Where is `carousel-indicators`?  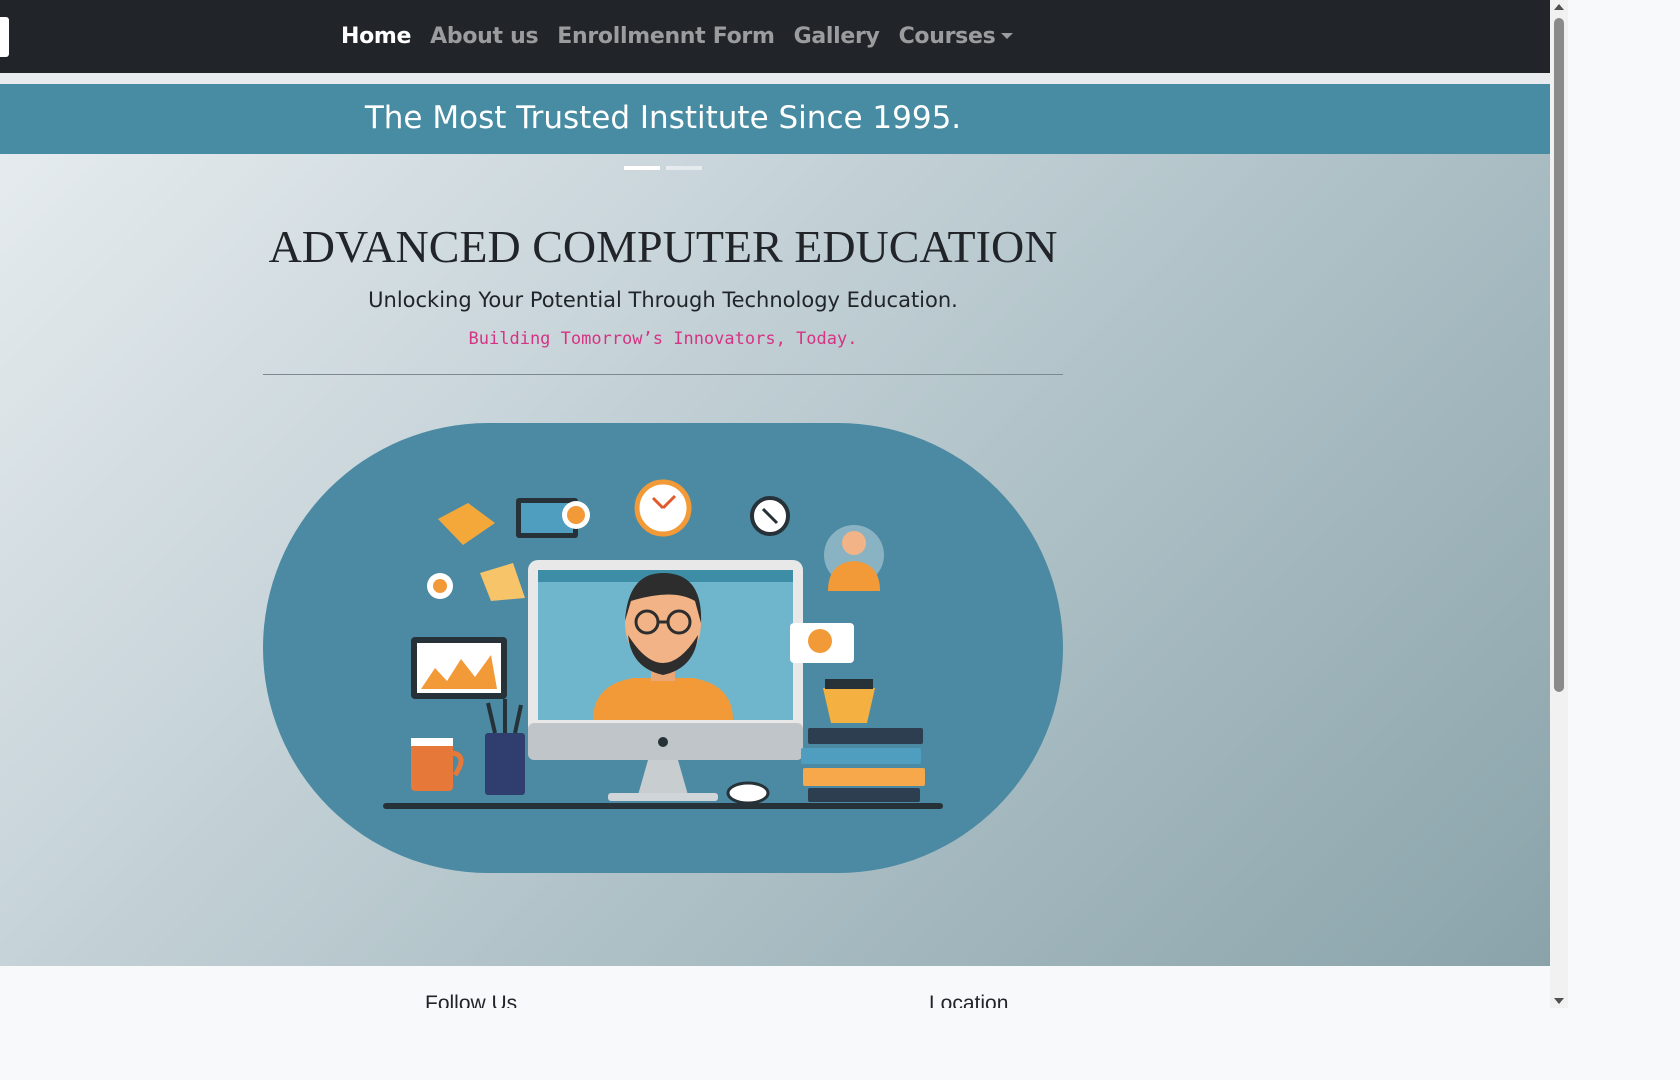
carousel-indicators is located at coordinates (663, 168).